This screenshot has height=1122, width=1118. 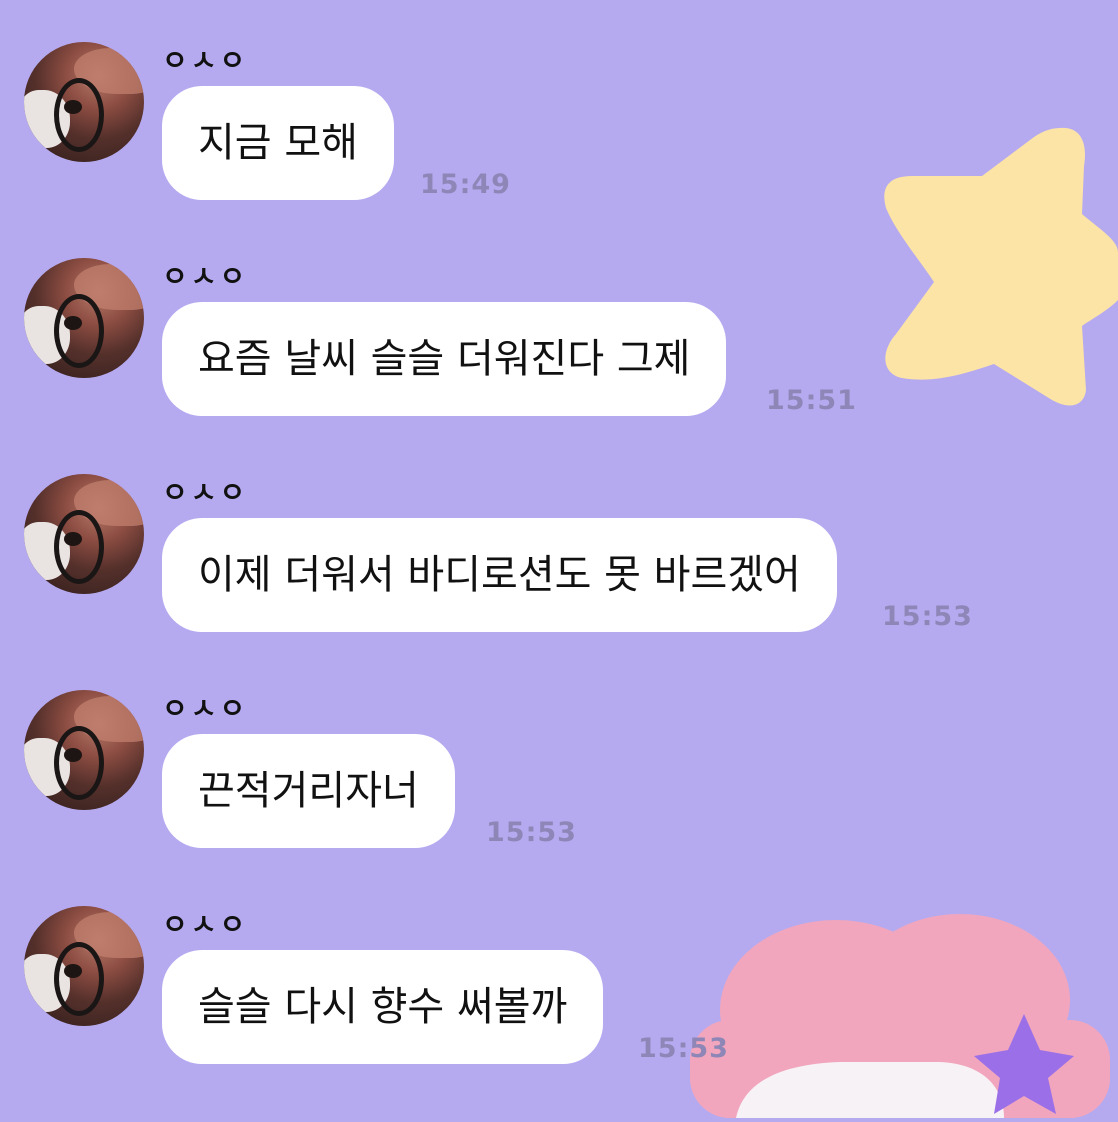 I want to click on message-bubble: 슬슬 다시 향수 써볼까, so click(x=383, y=1007).